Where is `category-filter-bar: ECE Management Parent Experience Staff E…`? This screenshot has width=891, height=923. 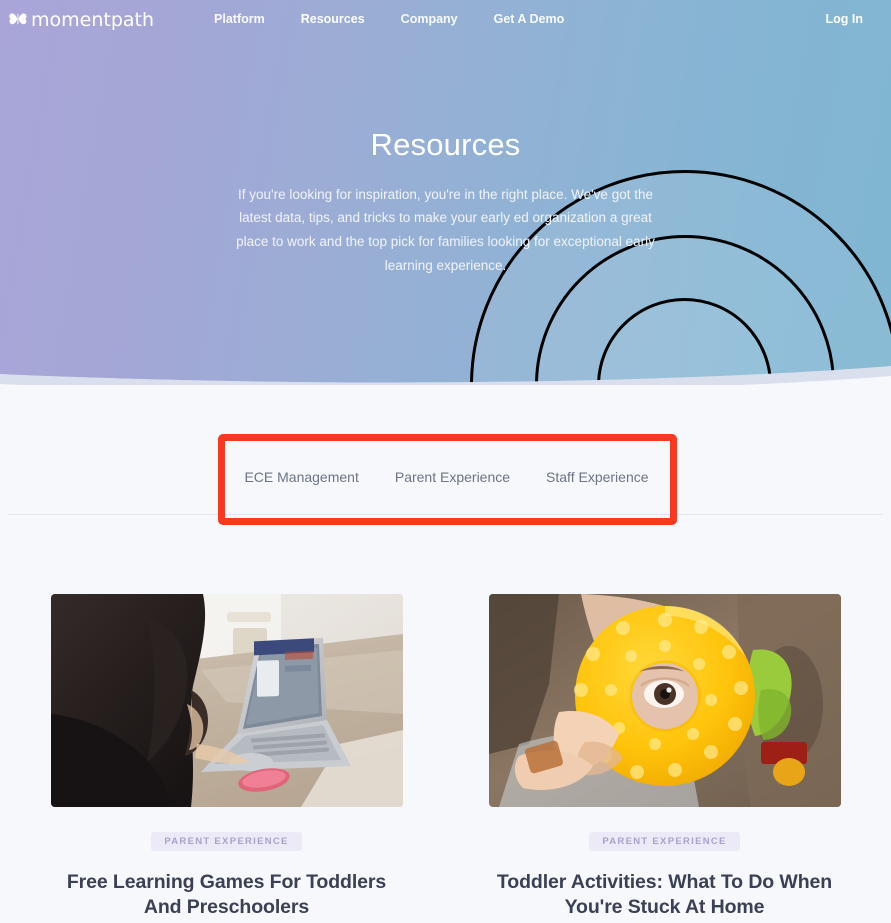
category-filter-bar: ECE Management Parent Experience Staff E… is located at coordinates (445, 485).